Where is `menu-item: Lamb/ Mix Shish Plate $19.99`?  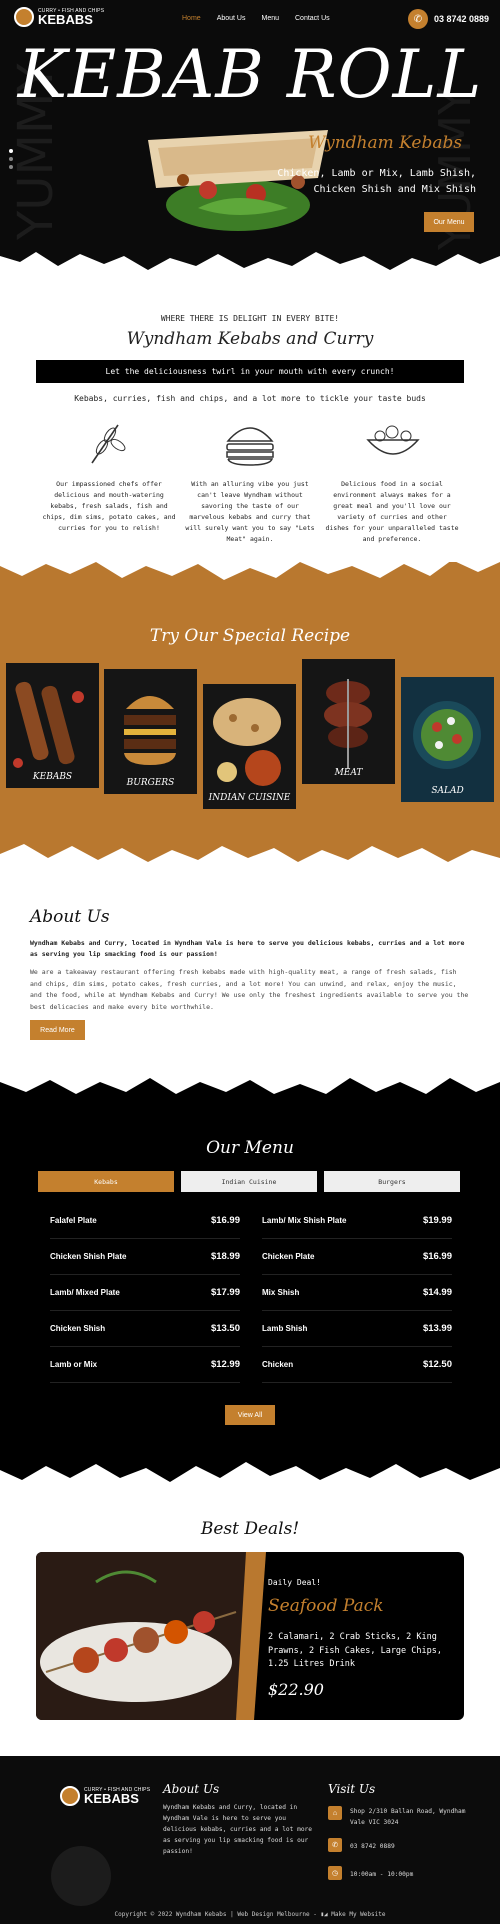 menu-item: Lamb/ Mix Shish Plate $19.99 is located at coordinates (357, 1221).